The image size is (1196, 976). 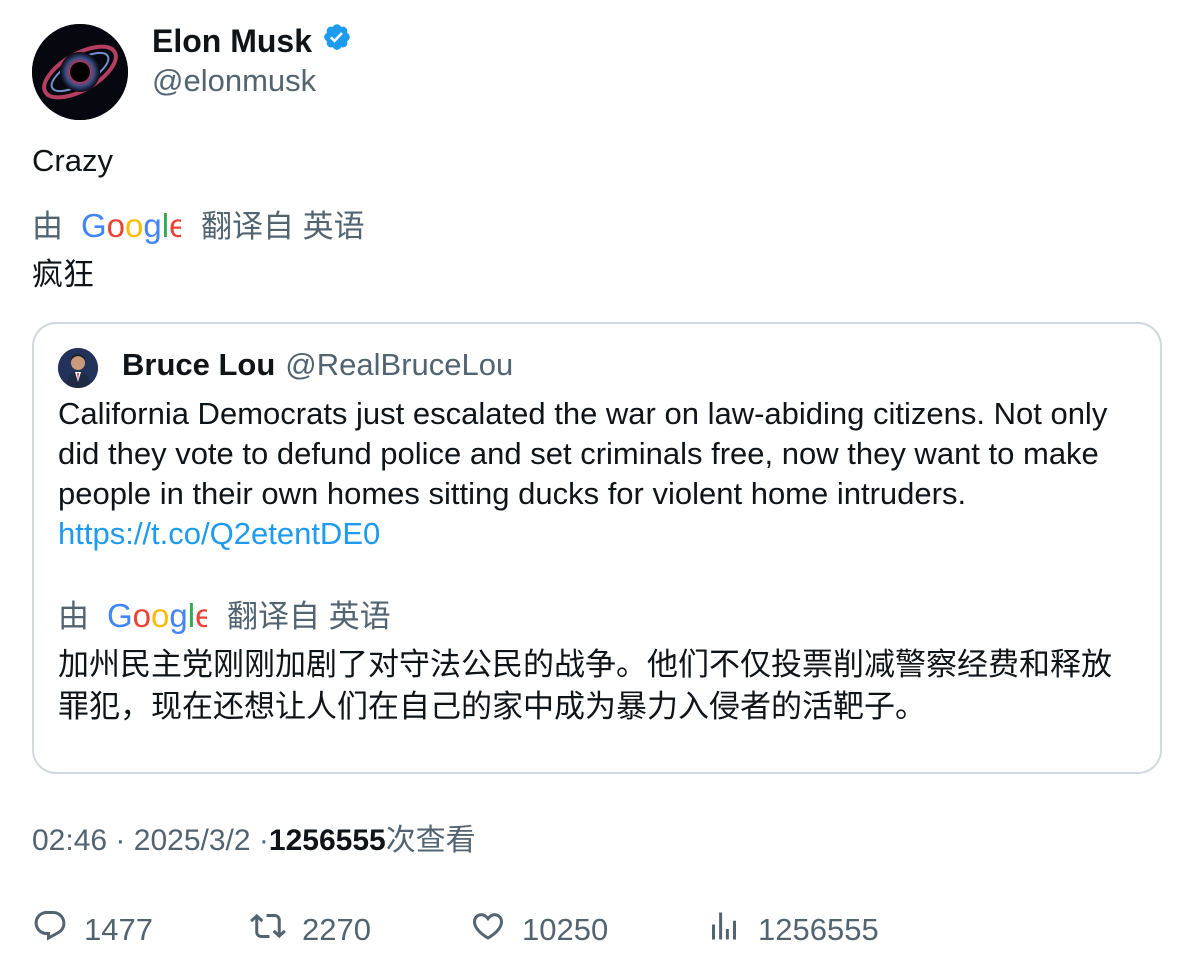 What do you see at coordinates (283, 226) in the screenshot?
I see `translation-suffix: 翻译自 英语` at bounding box center [283, 226].